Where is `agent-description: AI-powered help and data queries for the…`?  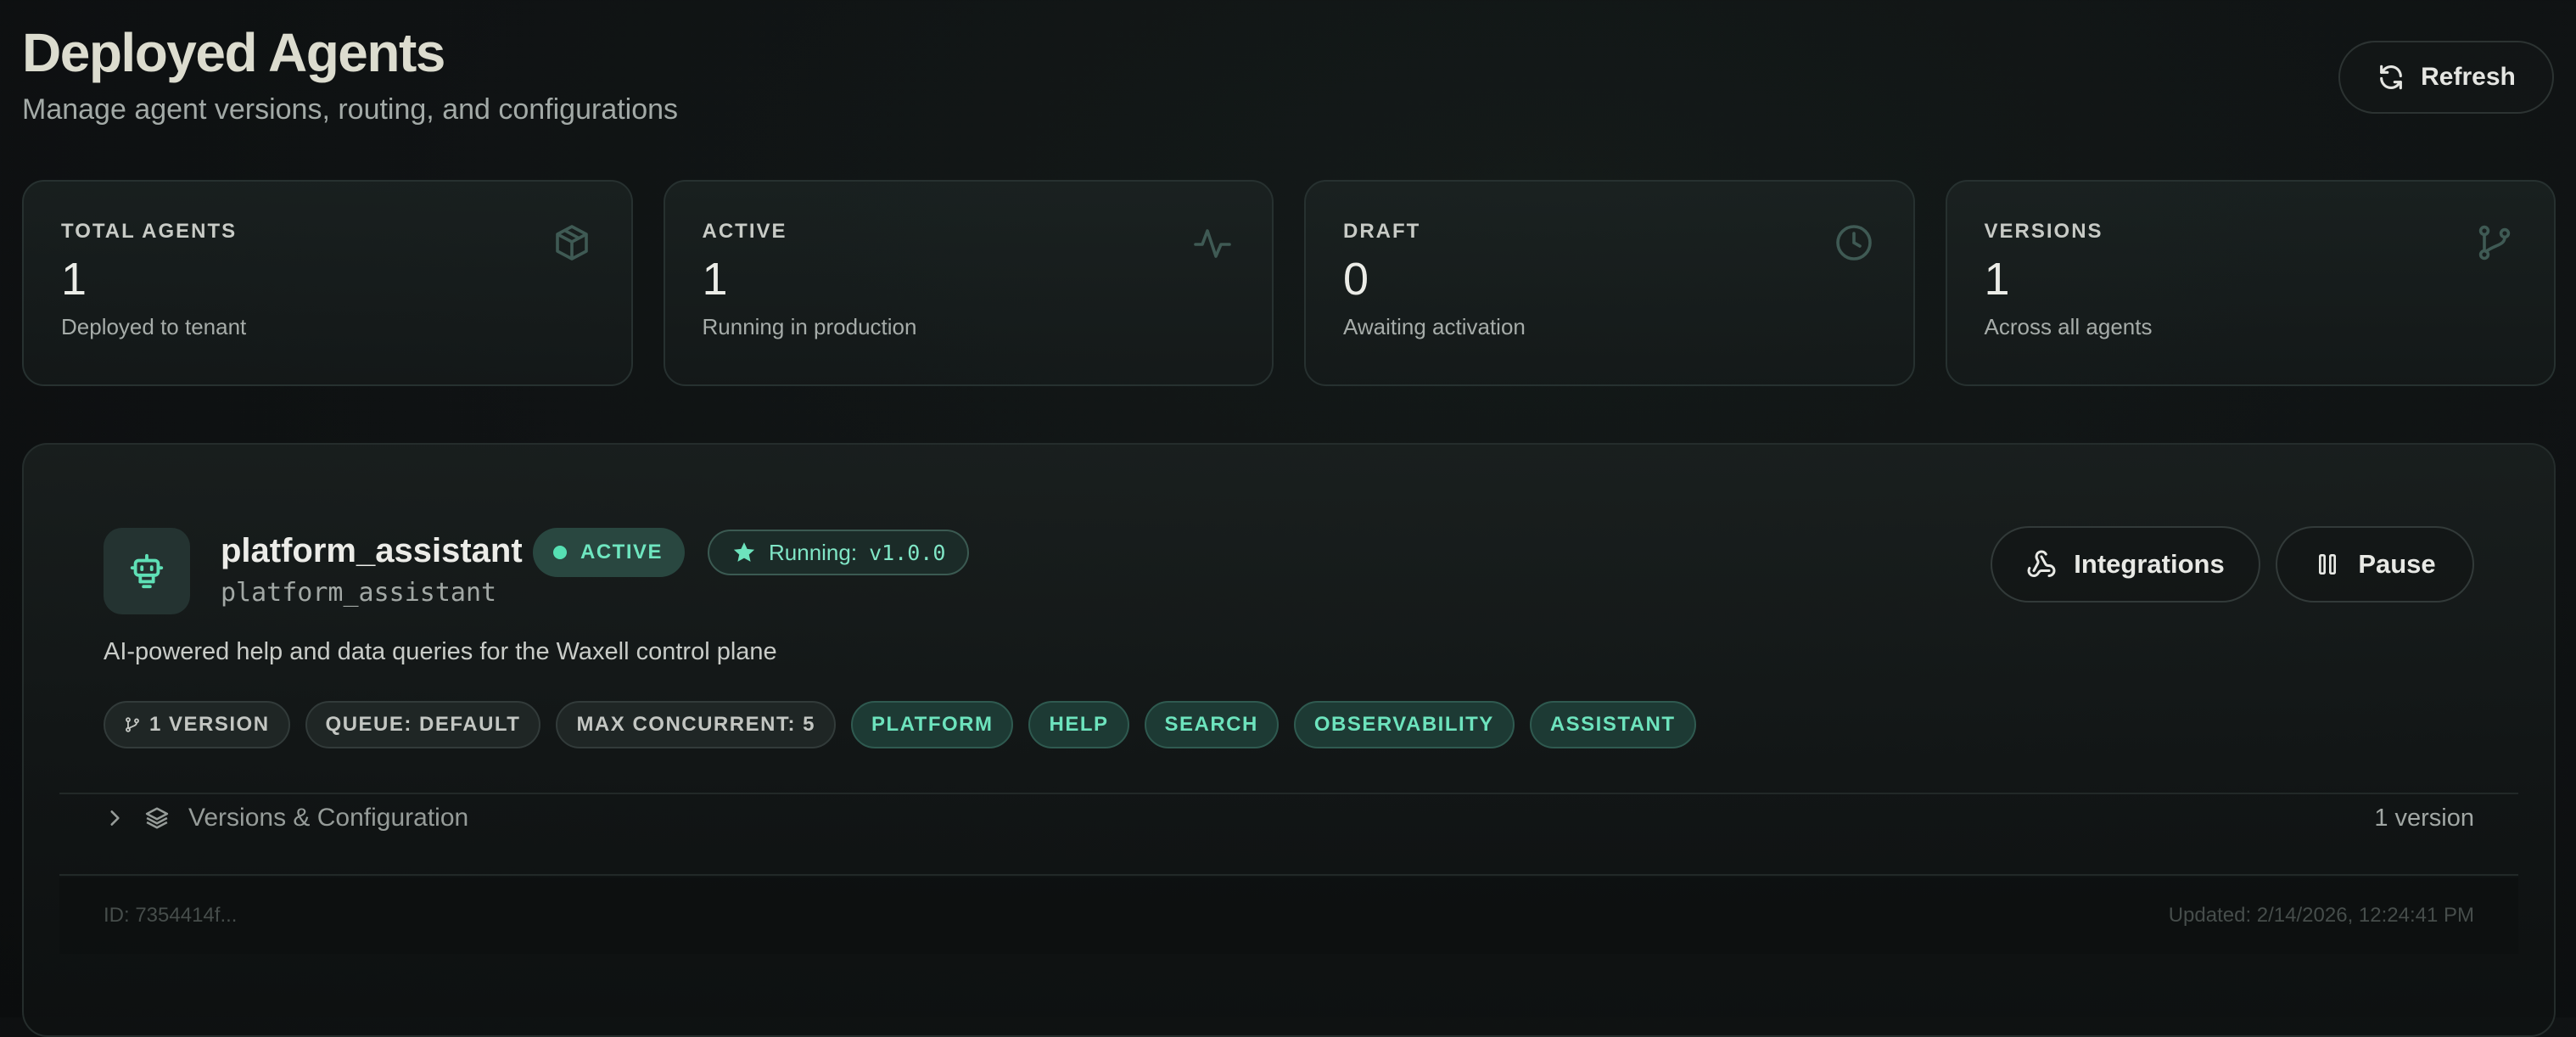 agent-description: AI-powered help and data queries for the… is located at coordinates (441, 651).